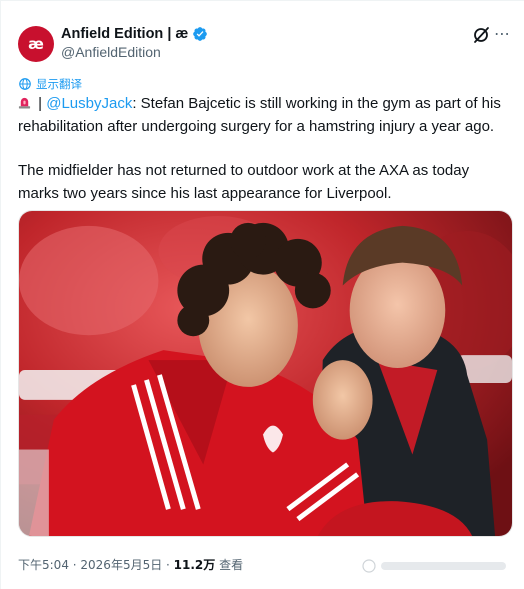  What do you see at coordinates (262, 0) in the screenshot?
I see `divider` at bounding box center [262, 0].